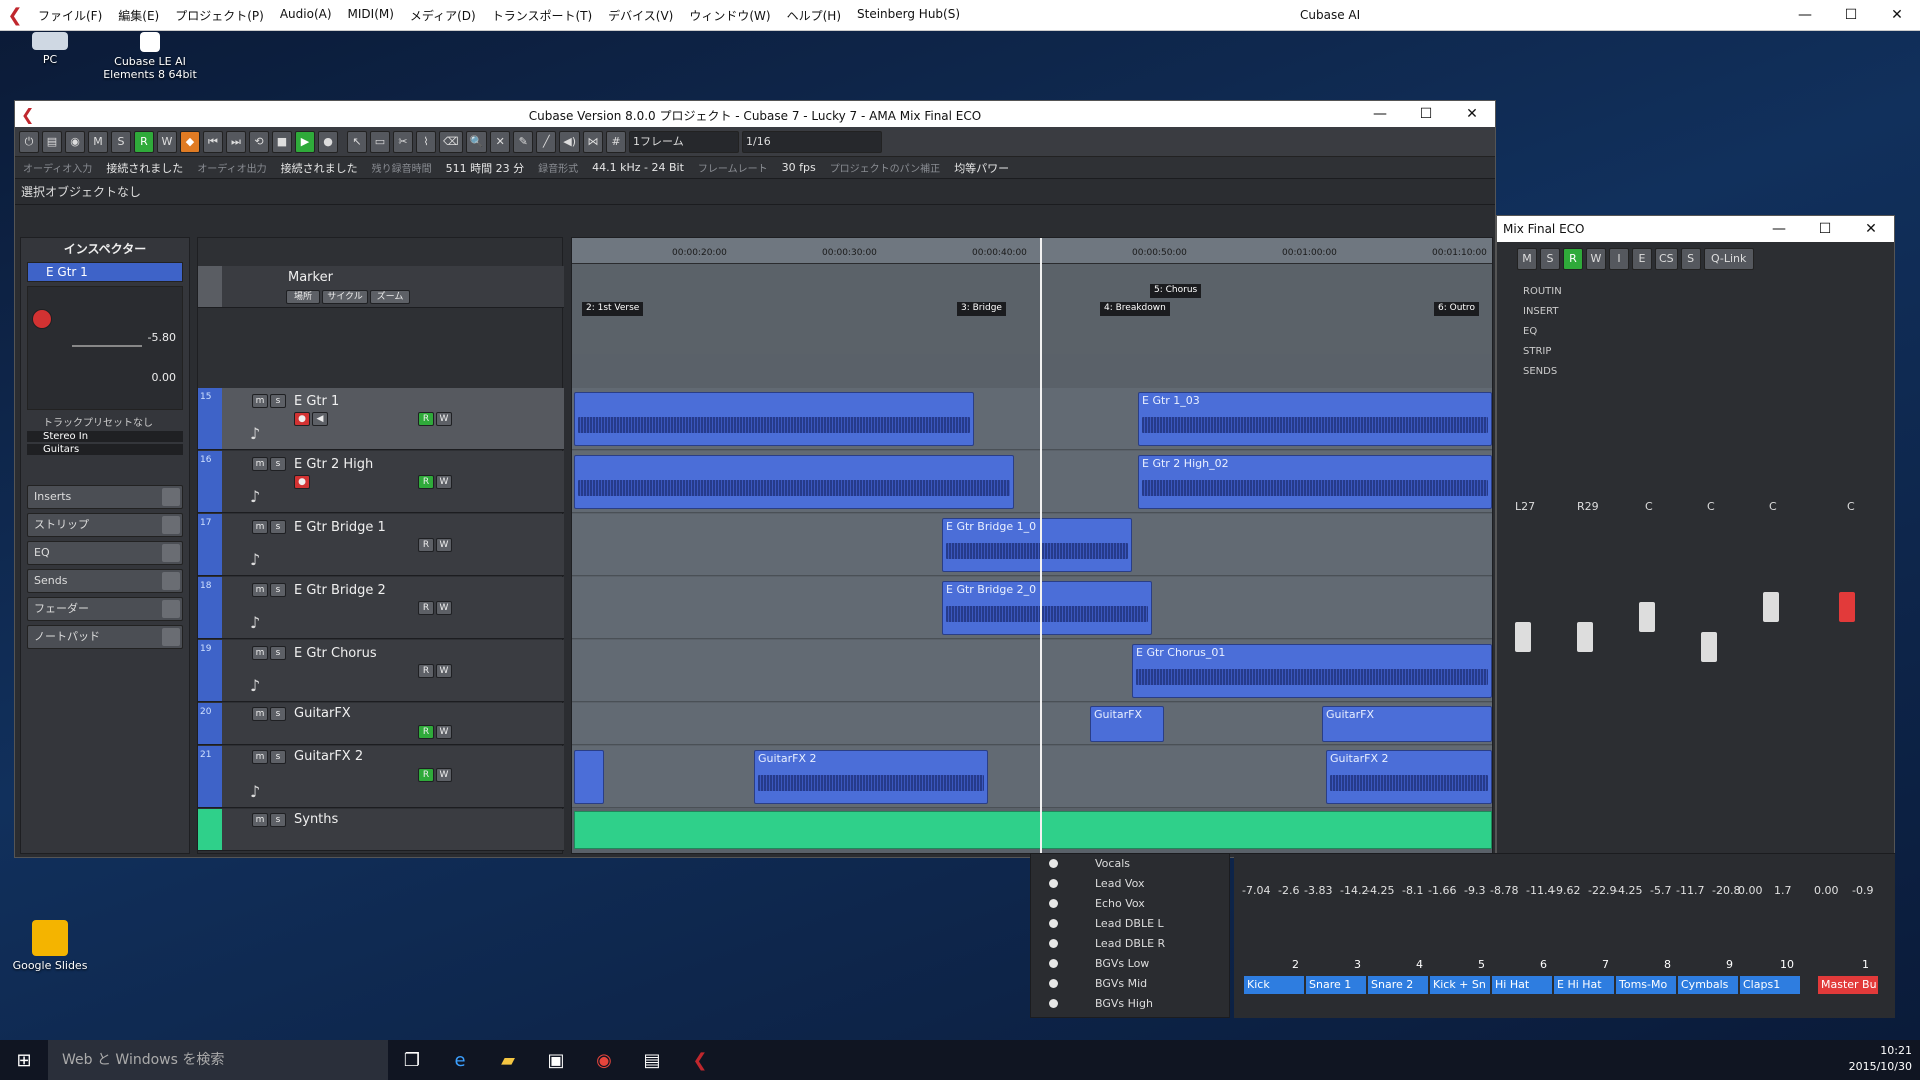 The width and height of the screenshot is (1920, 1080). Describe the element at coordinates (1696, 722) in the screenshot. I see `fader-area` at that location.